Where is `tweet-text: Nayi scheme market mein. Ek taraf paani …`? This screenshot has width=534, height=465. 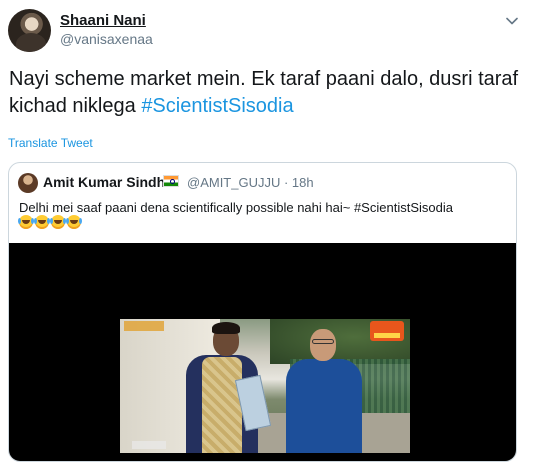
tweet-text: Nayi scheme market mein. Ek taraf paani … is located at coordinates (266, 93).